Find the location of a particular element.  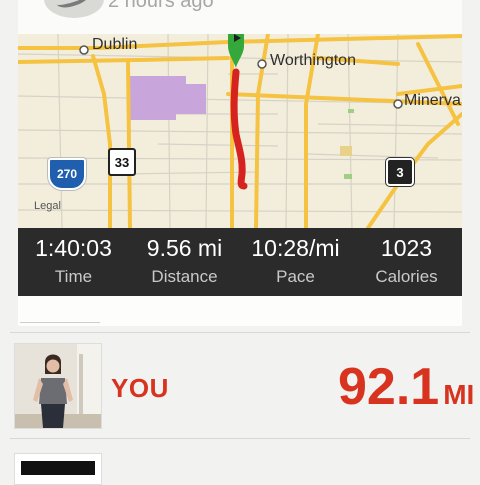

stat-time: 1:40:03 Time is located at coordinates (73, 262).